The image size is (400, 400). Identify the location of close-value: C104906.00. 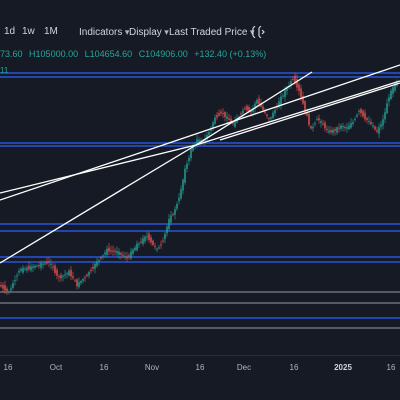
(163, 54).